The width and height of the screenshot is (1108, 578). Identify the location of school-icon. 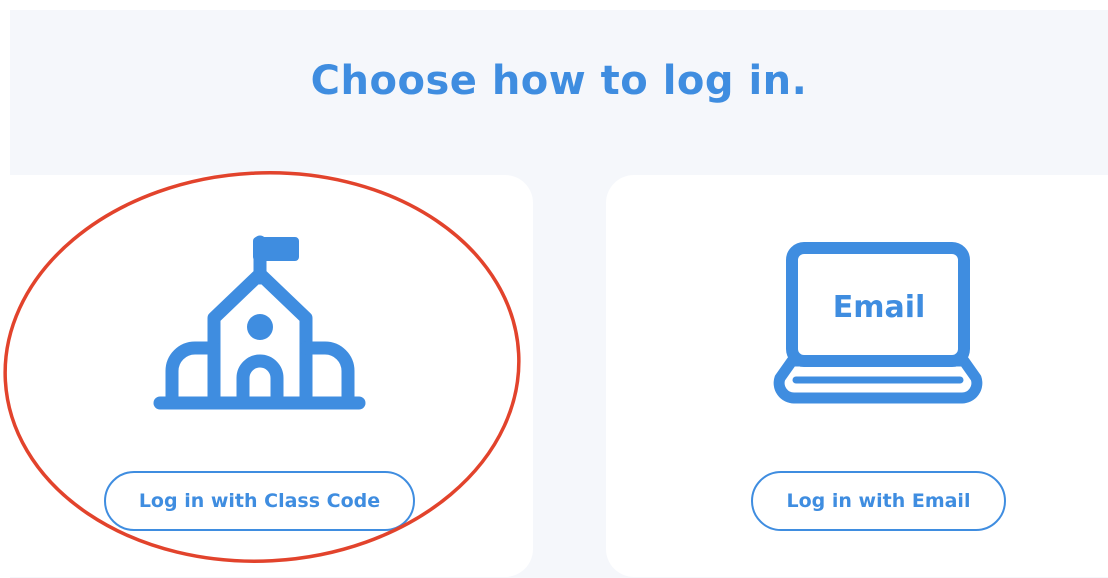
(259, 322).